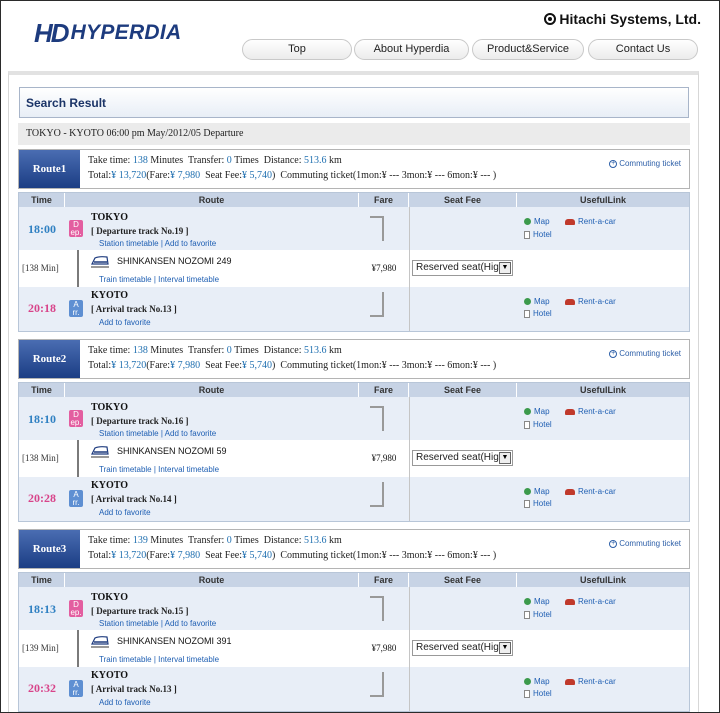 This screenshot has height=713, width=720. What do you see at coordinates (297, 49) in the screenshot?
I see `nav-top: Top` at bounding box center [297, 49].